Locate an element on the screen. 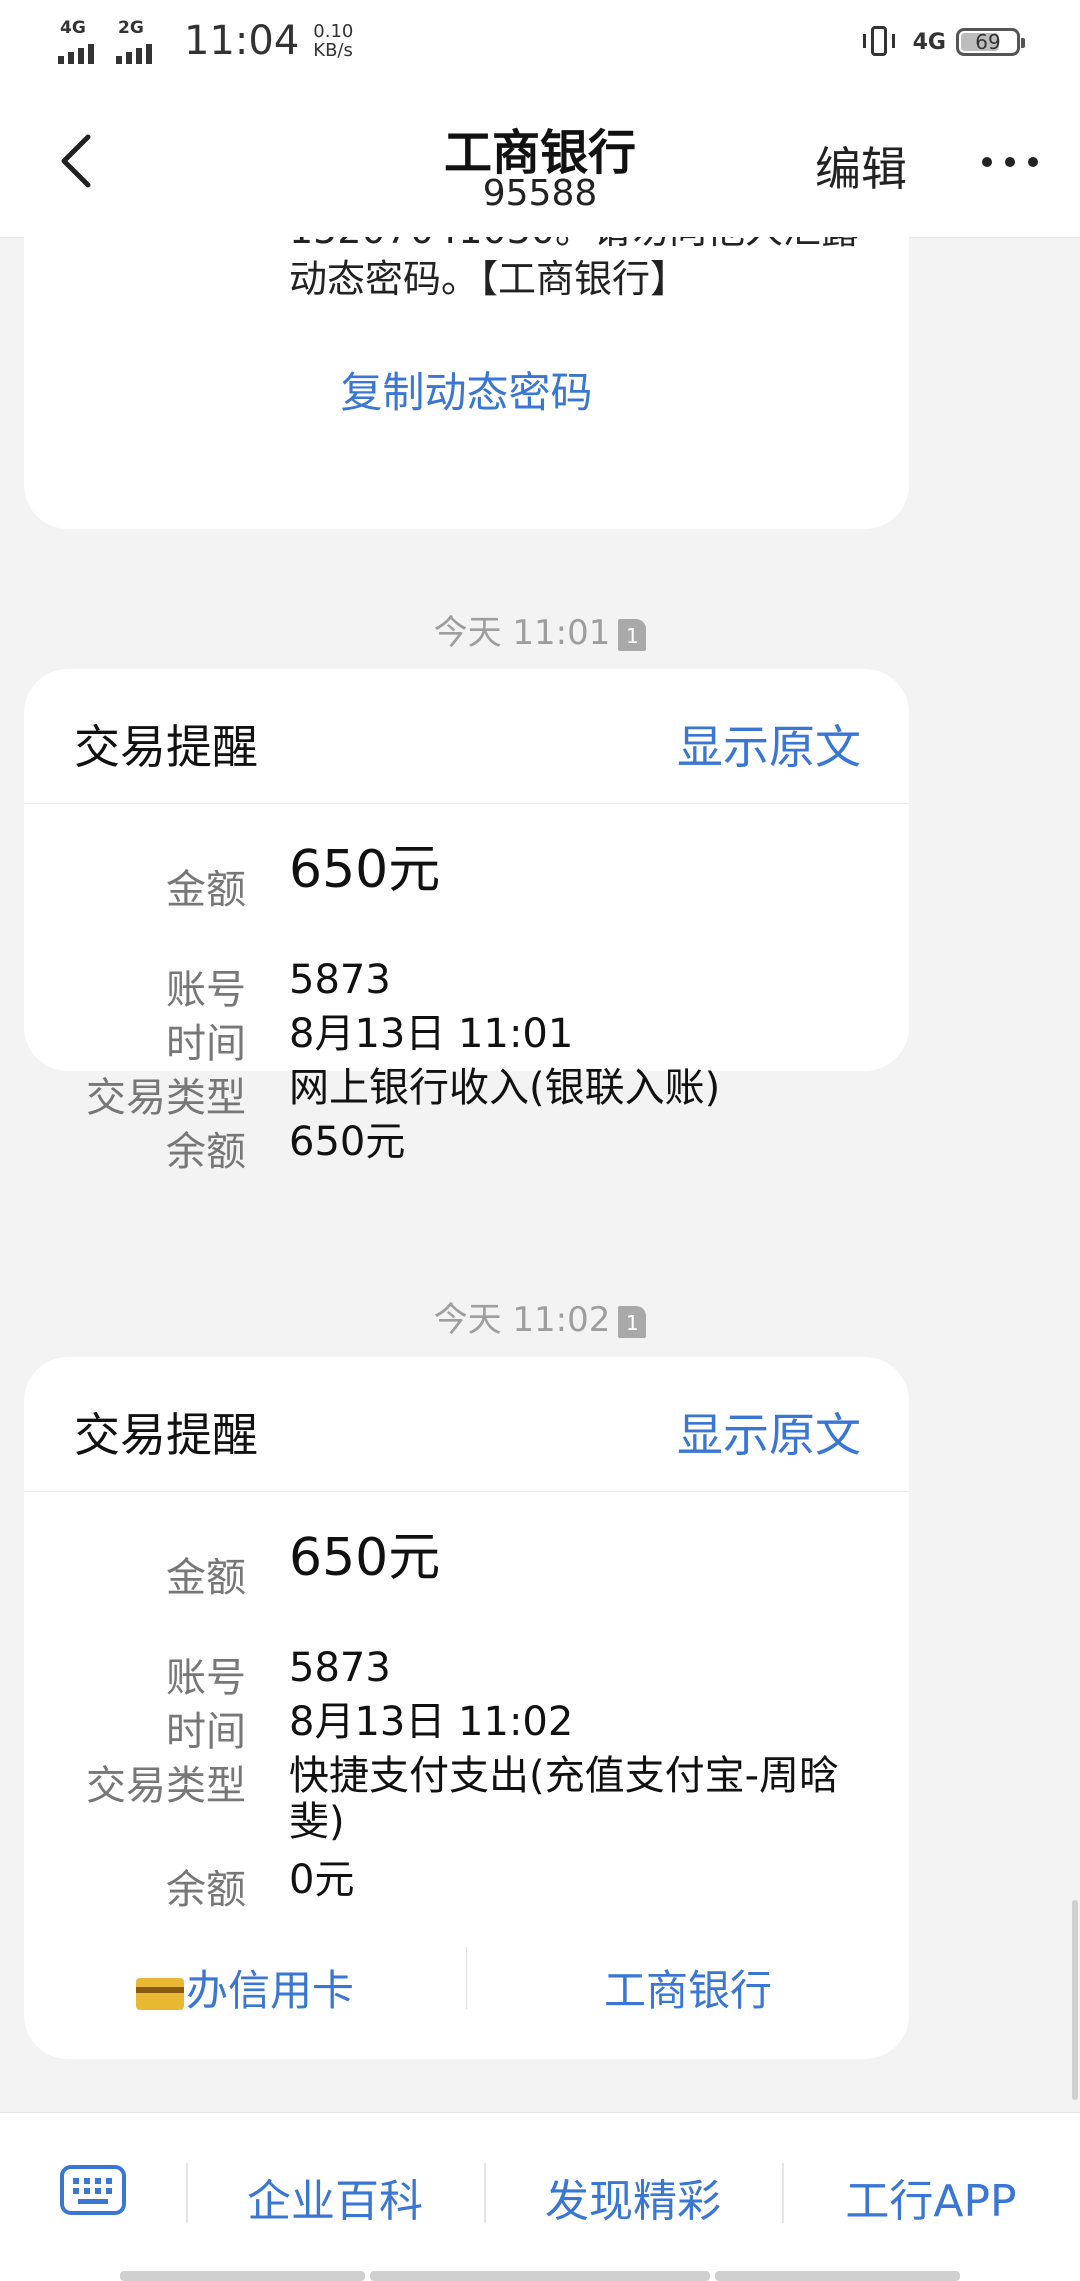  network-speed-value: 0.10 is located at coordinates (333, 31).